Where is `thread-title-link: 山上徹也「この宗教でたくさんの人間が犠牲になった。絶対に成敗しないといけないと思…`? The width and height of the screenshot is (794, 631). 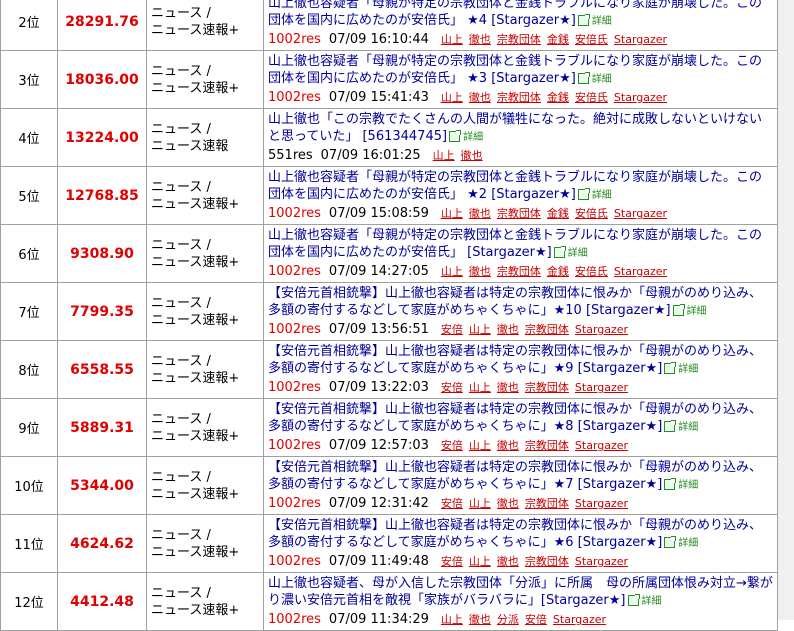 thread-title-link: 山上徹也「この宗教でたくさんの人間が犠牲になった。絶対に成敗しないといけないと思… is located at coordinates (515, 128).